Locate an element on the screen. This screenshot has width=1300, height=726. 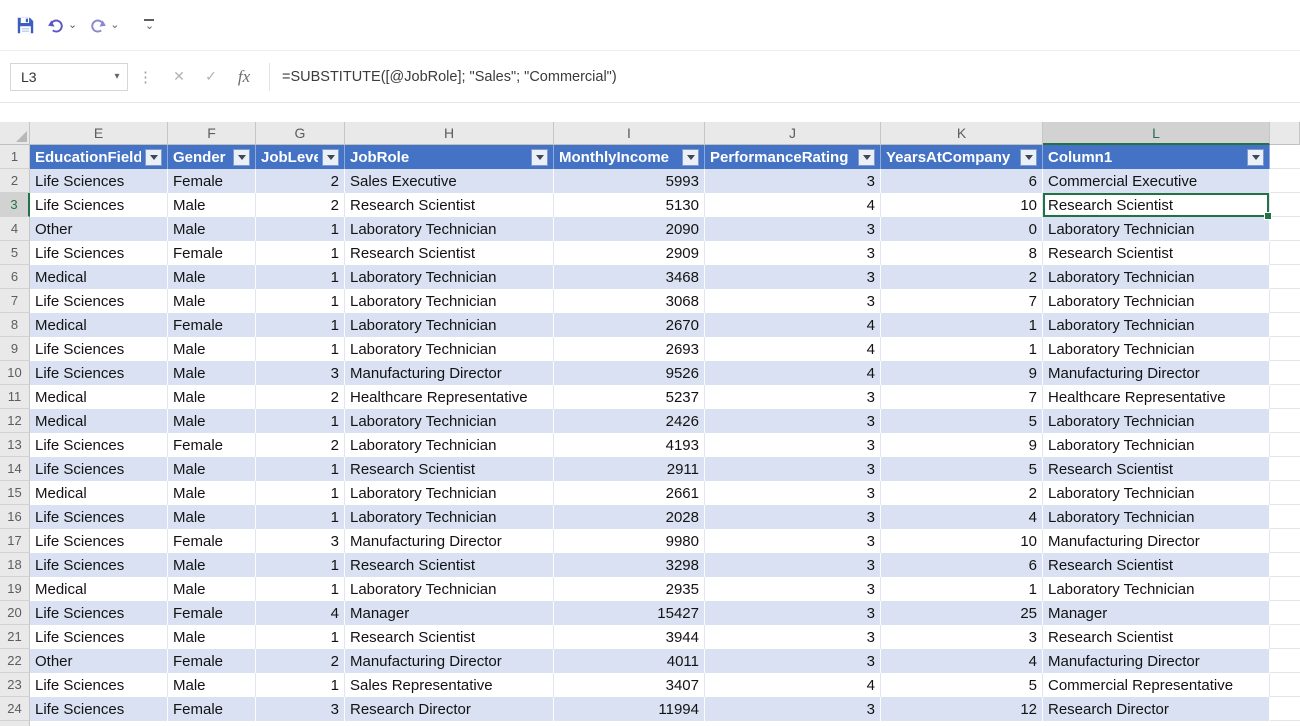
cell-J16: 3 is located at coordinates (793, 517).